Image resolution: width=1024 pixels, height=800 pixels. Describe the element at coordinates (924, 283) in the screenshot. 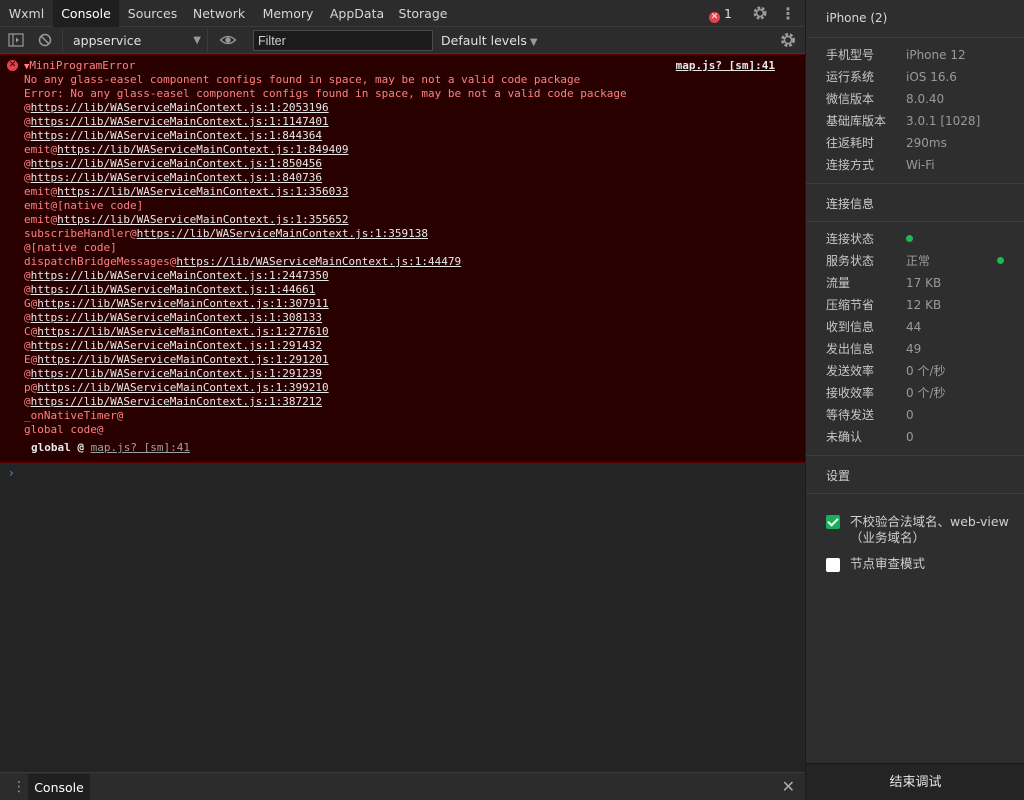

I see `info-value: 17 KB` at that location.